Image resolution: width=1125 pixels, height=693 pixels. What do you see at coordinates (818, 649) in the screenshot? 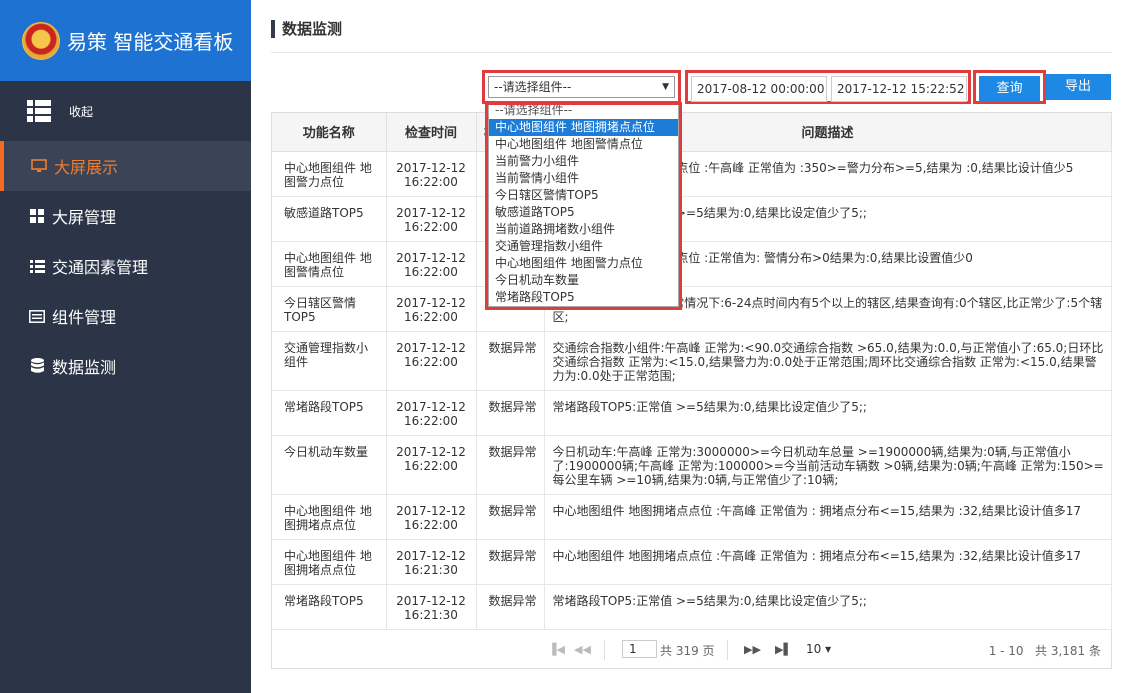
I see `page-size-select: 10 ▾` at bounding box center [818, 649].